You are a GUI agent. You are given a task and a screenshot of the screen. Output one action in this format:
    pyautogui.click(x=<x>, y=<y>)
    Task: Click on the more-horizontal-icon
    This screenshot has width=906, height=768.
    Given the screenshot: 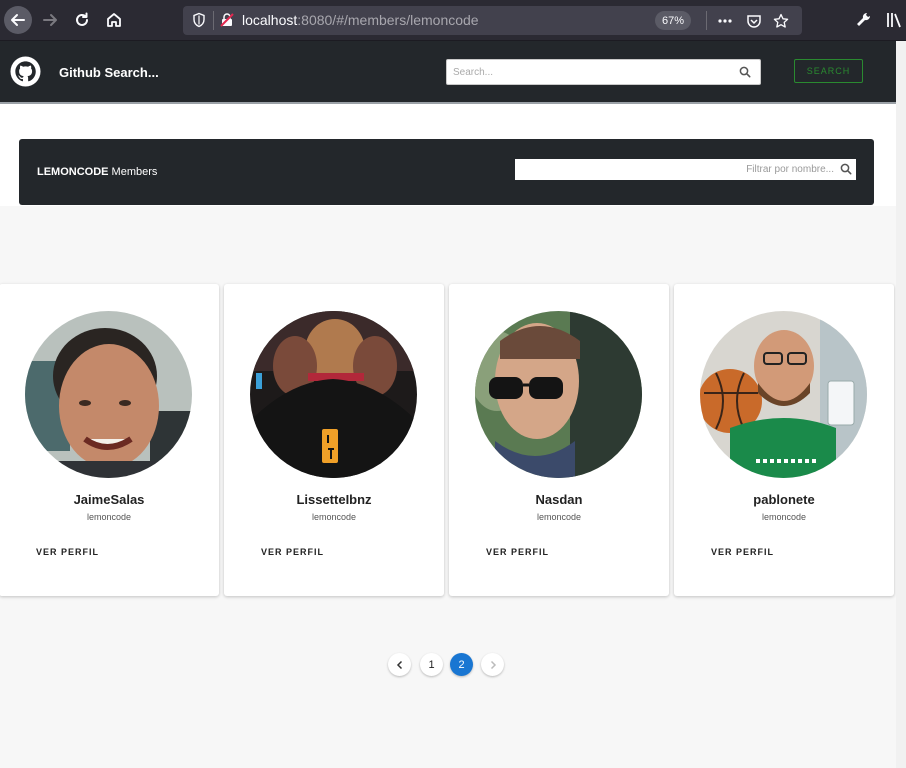 What is the action you would take?
    pyautogui.click(x=725, y=21)
    